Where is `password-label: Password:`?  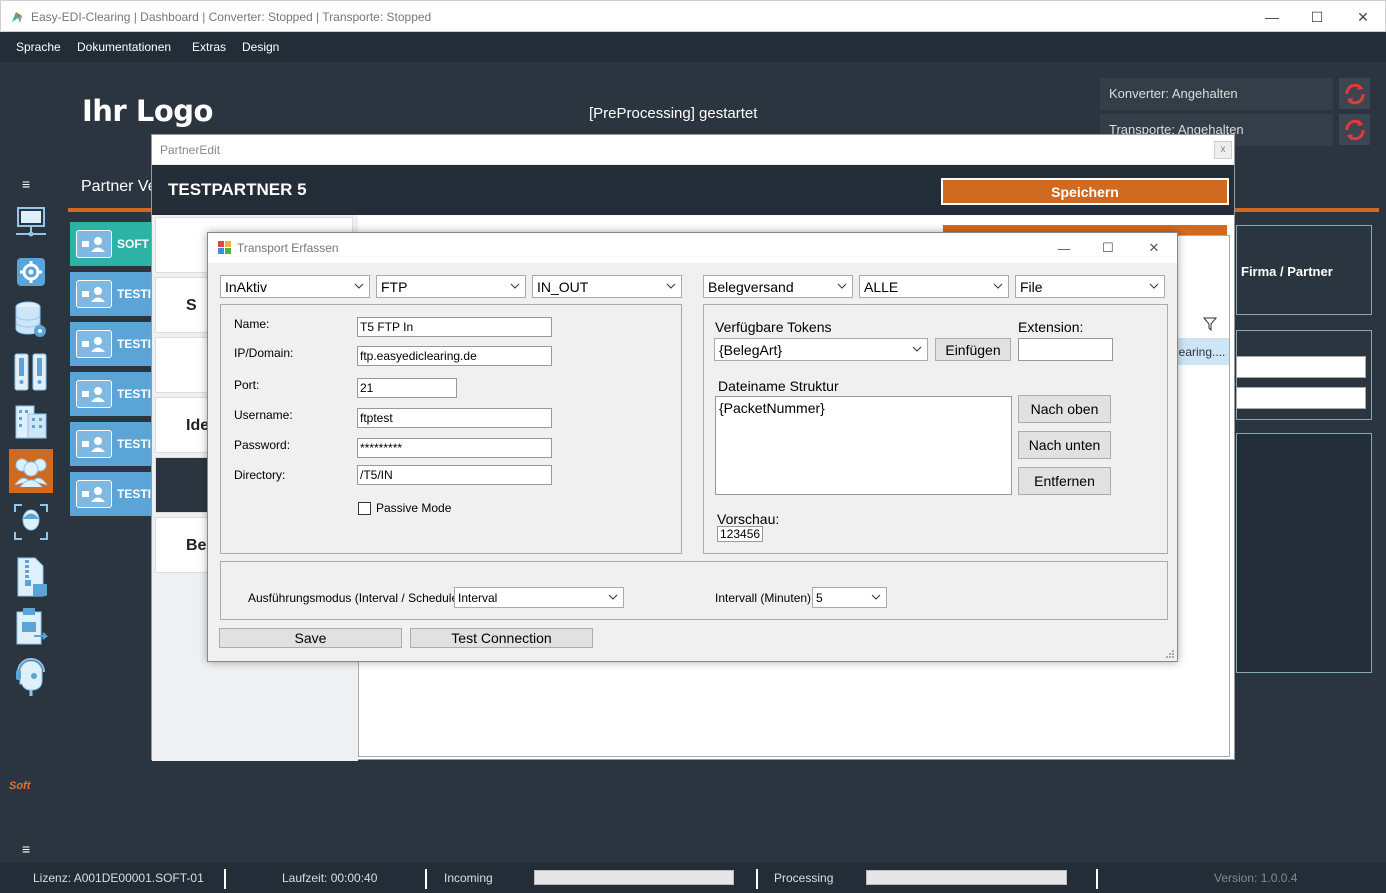 password-label: Password: is located at coordinates (262, 445).